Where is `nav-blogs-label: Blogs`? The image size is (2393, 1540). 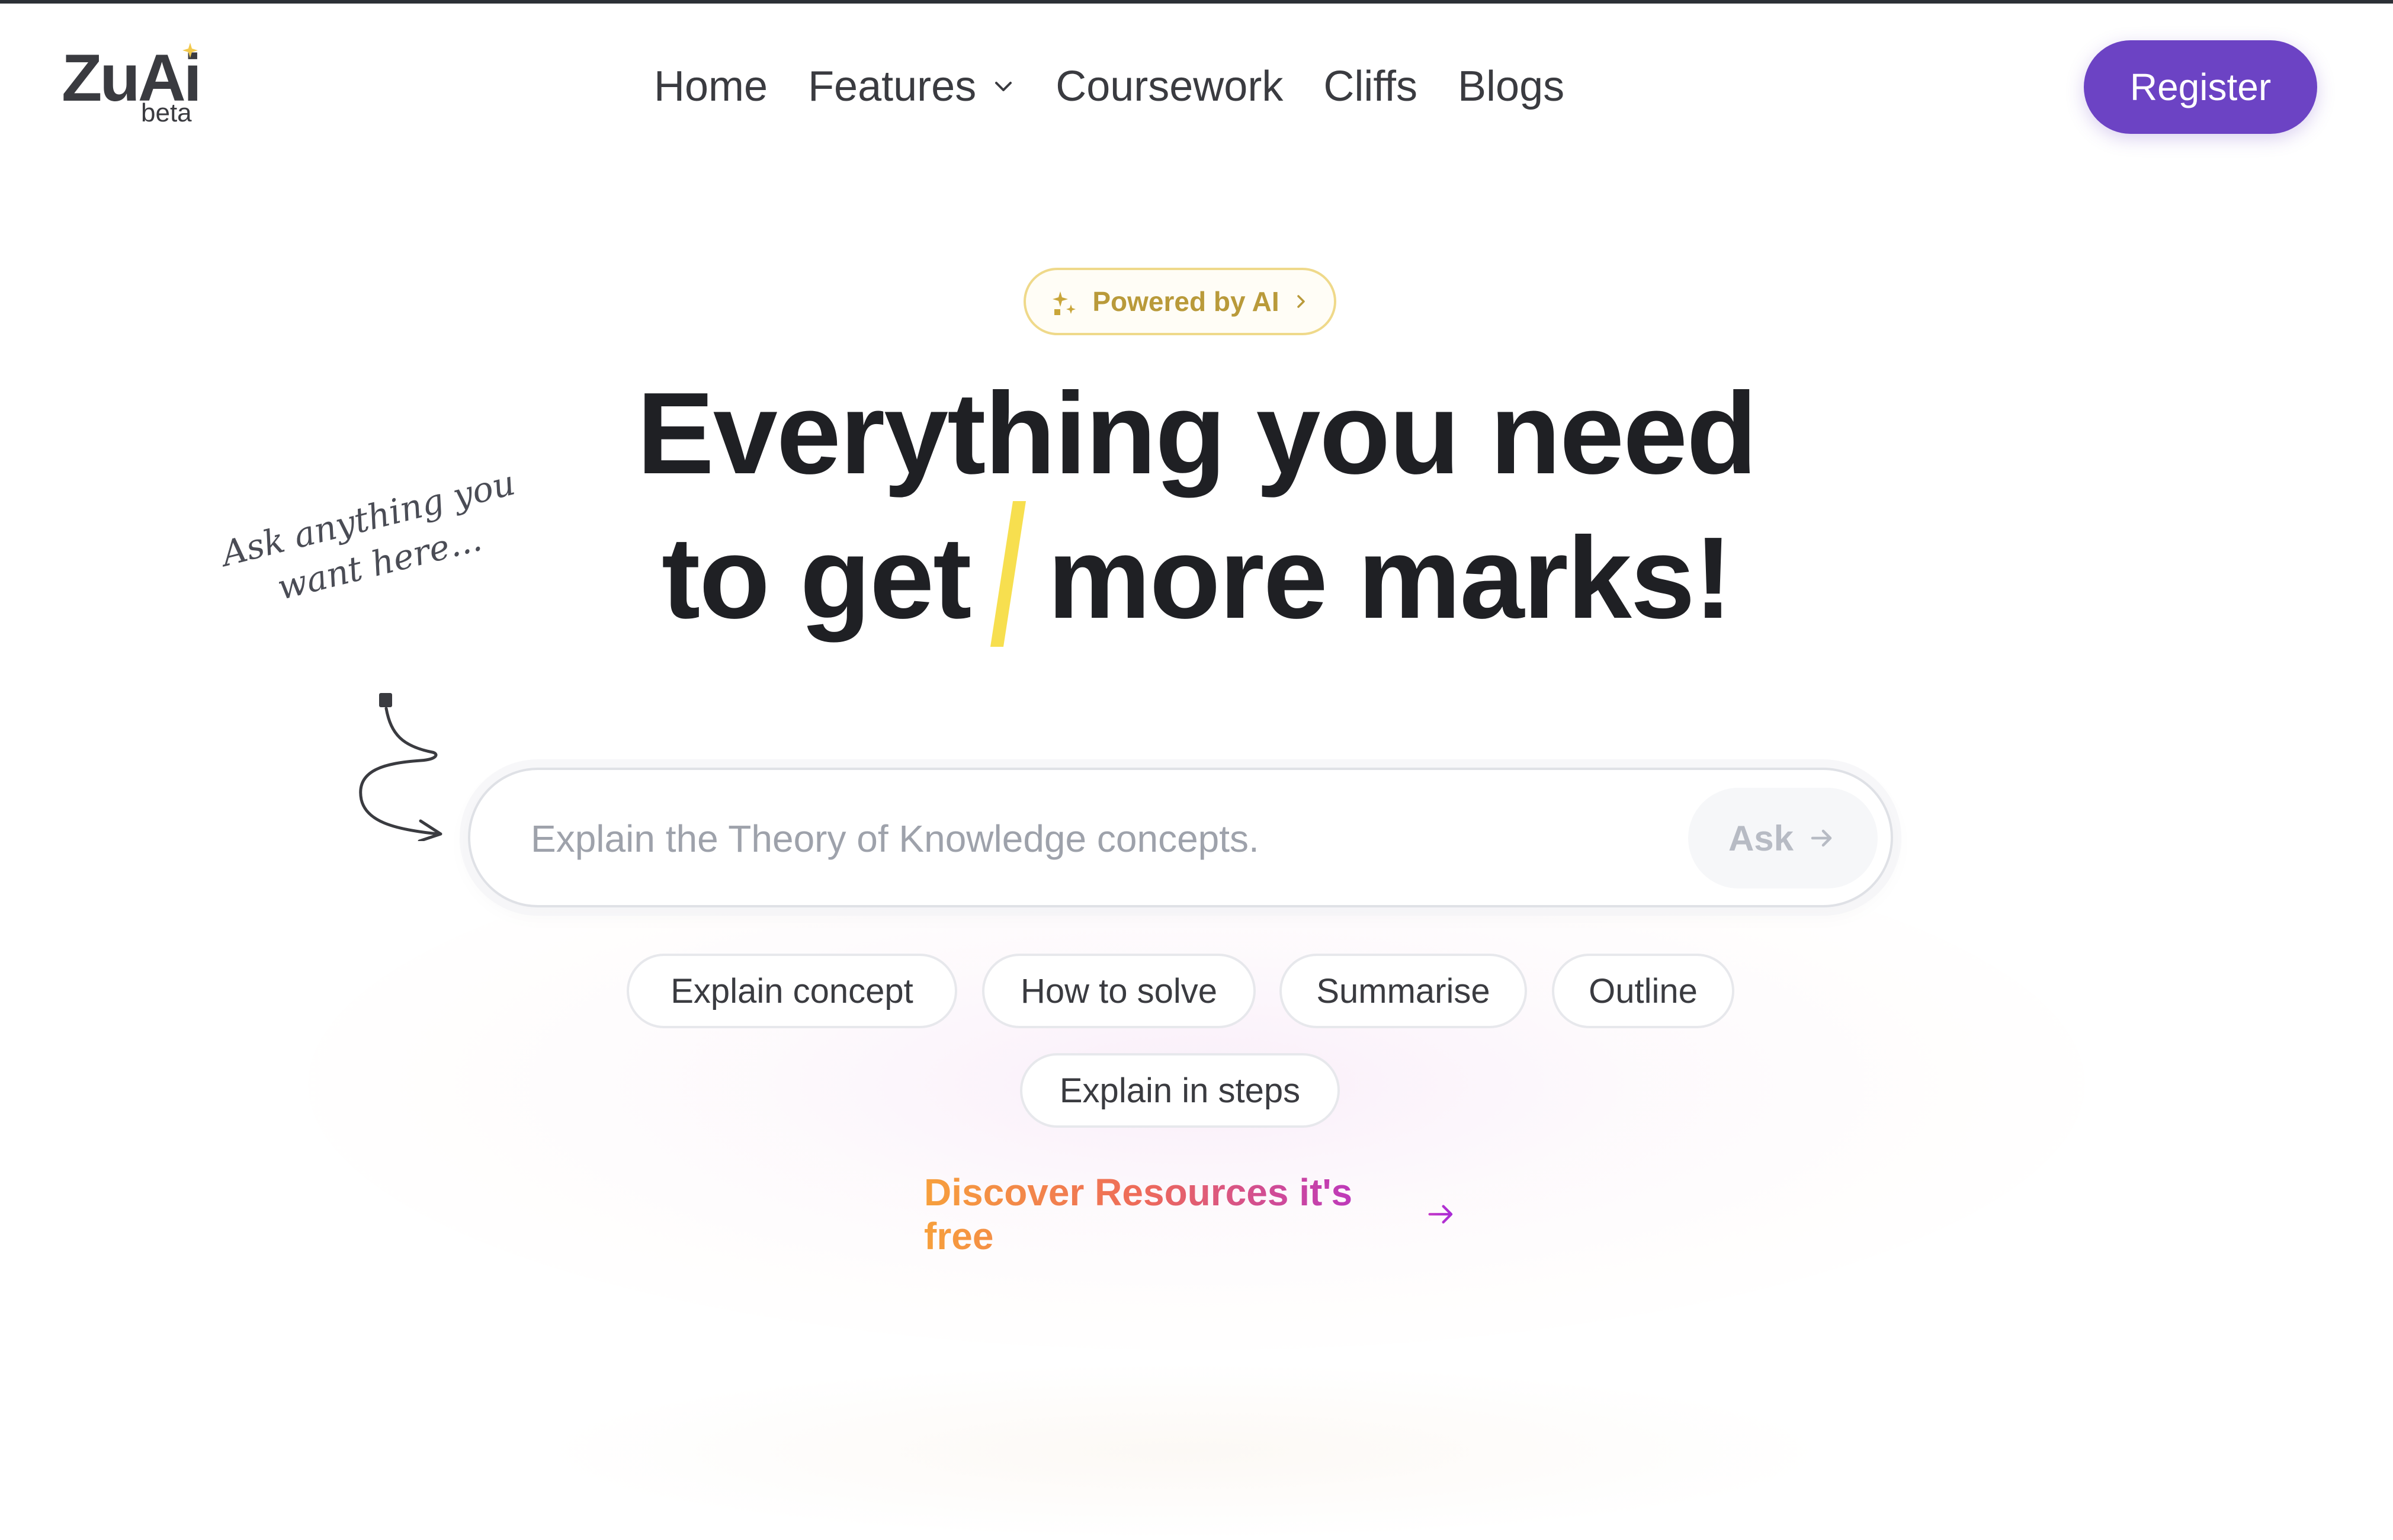
nav-blogs-label: Blogs is located at coordinates (1511, 86).